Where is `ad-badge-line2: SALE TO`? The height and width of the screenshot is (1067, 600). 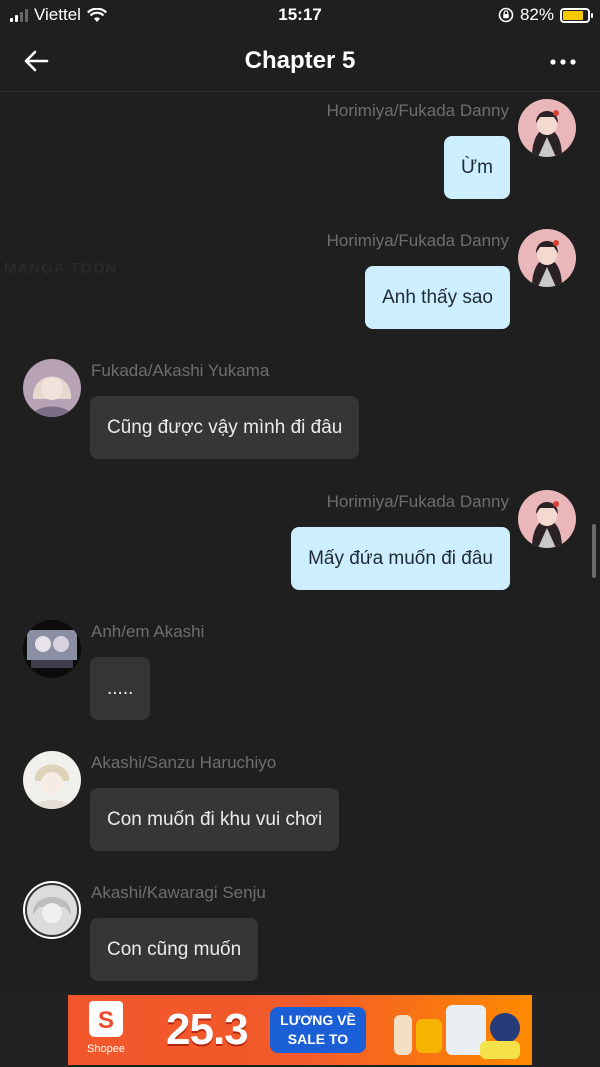
ad-badge-line2: SALE TO is located at coordinates (318, 1039).